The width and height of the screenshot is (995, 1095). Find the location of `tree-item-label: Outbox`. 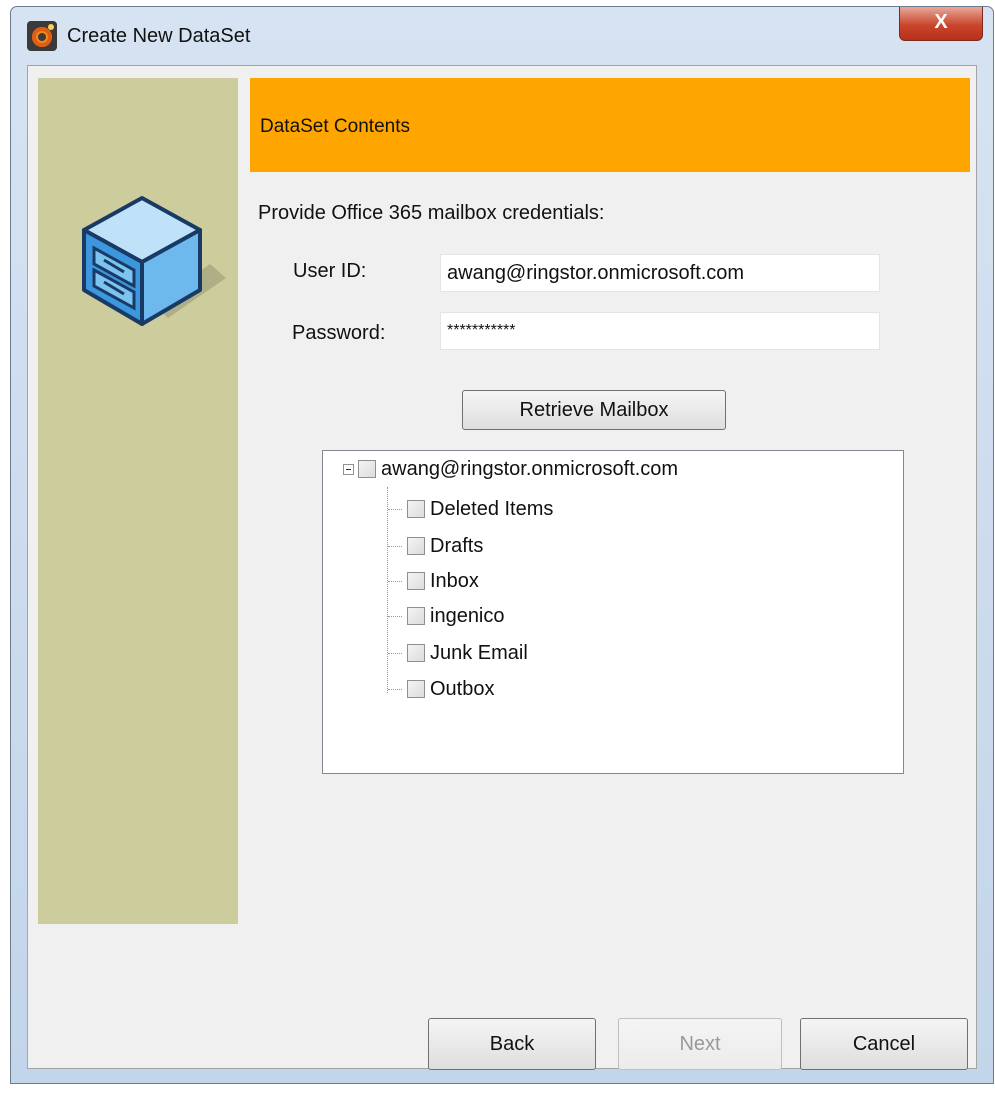

tree-item-label: Outbox is located at coordinates (462, 688).